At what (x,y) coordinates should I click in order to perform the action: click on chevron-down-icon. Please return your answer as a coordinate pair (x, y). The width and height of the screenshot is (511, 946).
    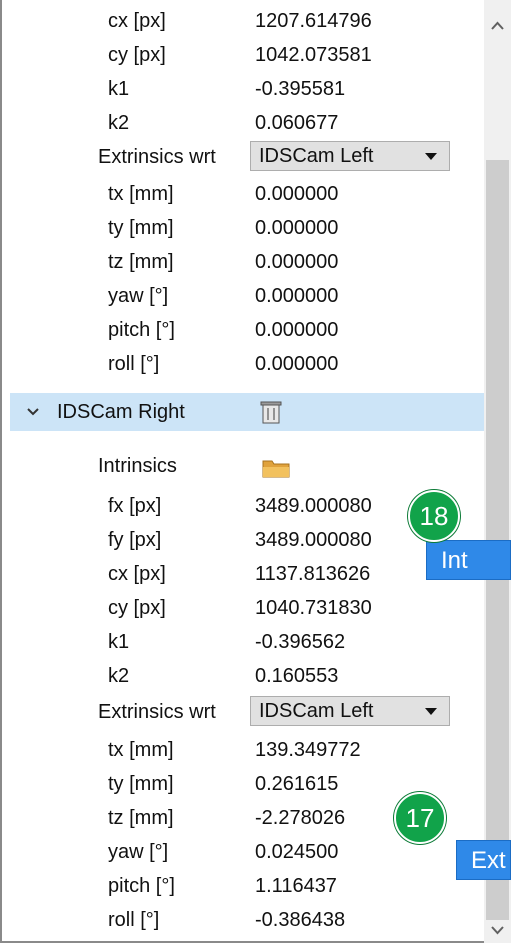
    Looking at the image, I should click on (33, 412).